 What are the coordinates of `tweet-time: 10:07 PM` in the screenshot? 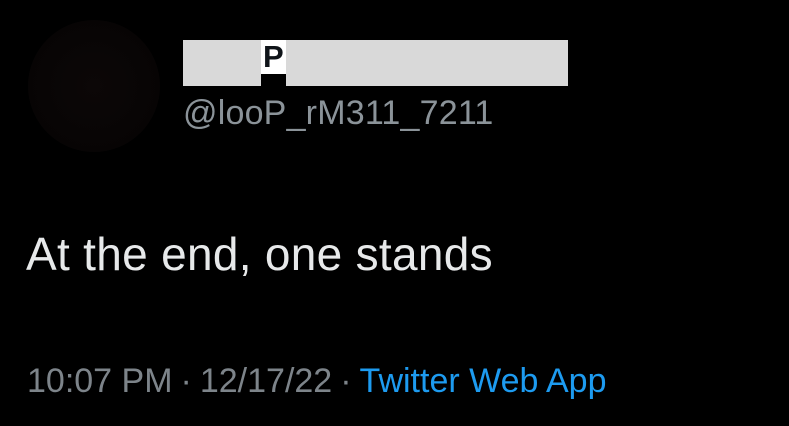 It's located at (100, 381).